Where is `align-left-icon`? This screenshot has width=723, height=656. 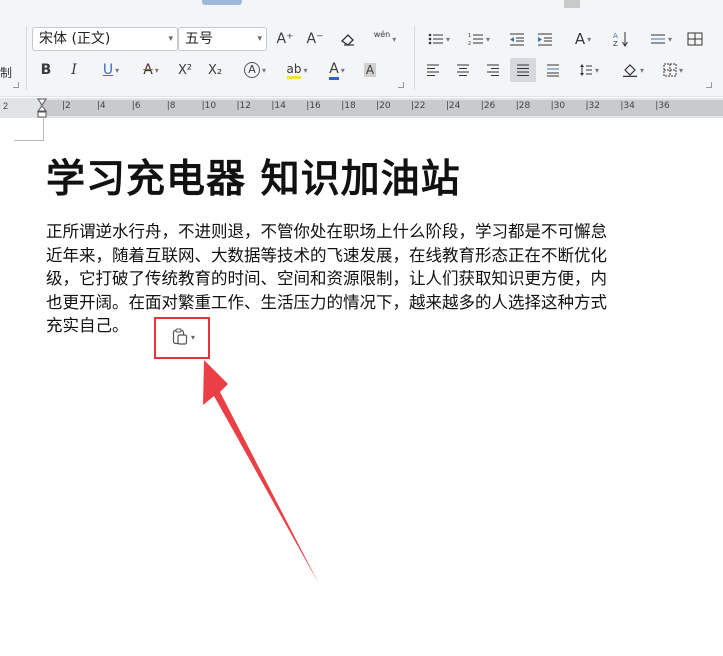 align-left-icon is located at coordinates (433, 70).